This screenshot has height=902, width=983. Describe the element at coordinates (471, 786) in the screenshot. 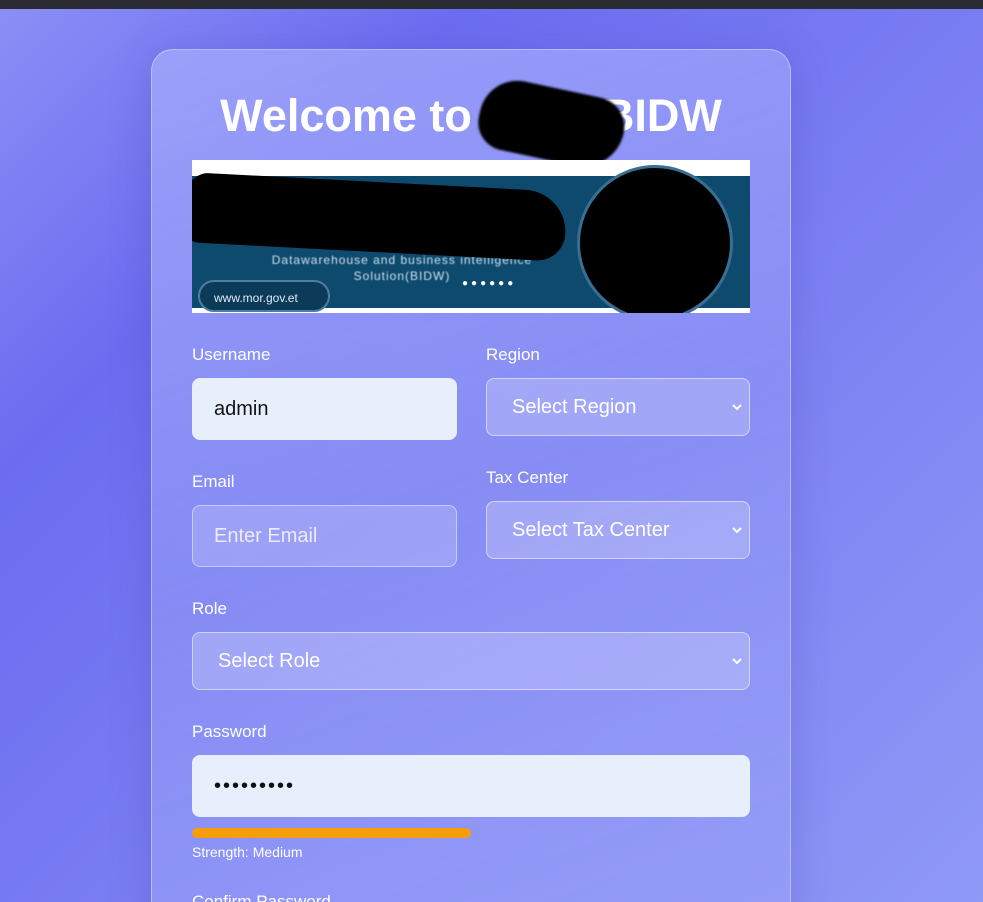

I see `password-field: •••••••••` at that location.